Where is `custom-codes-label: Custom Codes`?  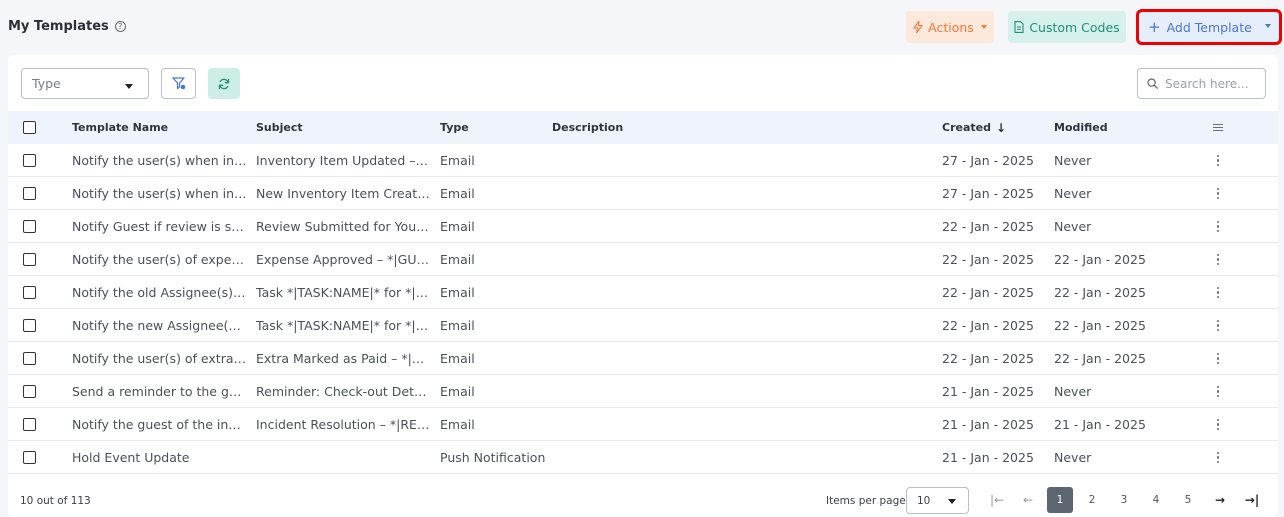 custom-codes-label: Custom Codes is located at coordinates (1074, 27).